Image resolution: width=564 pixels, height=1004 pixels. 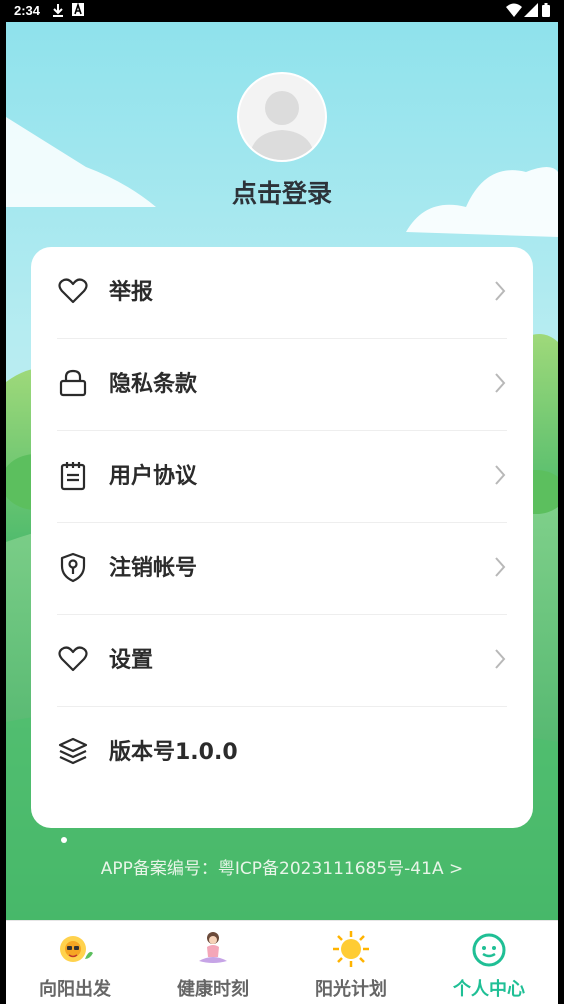 I want to click on menu-item-user-agreement: 用户协议, so click(x=282, y=477).